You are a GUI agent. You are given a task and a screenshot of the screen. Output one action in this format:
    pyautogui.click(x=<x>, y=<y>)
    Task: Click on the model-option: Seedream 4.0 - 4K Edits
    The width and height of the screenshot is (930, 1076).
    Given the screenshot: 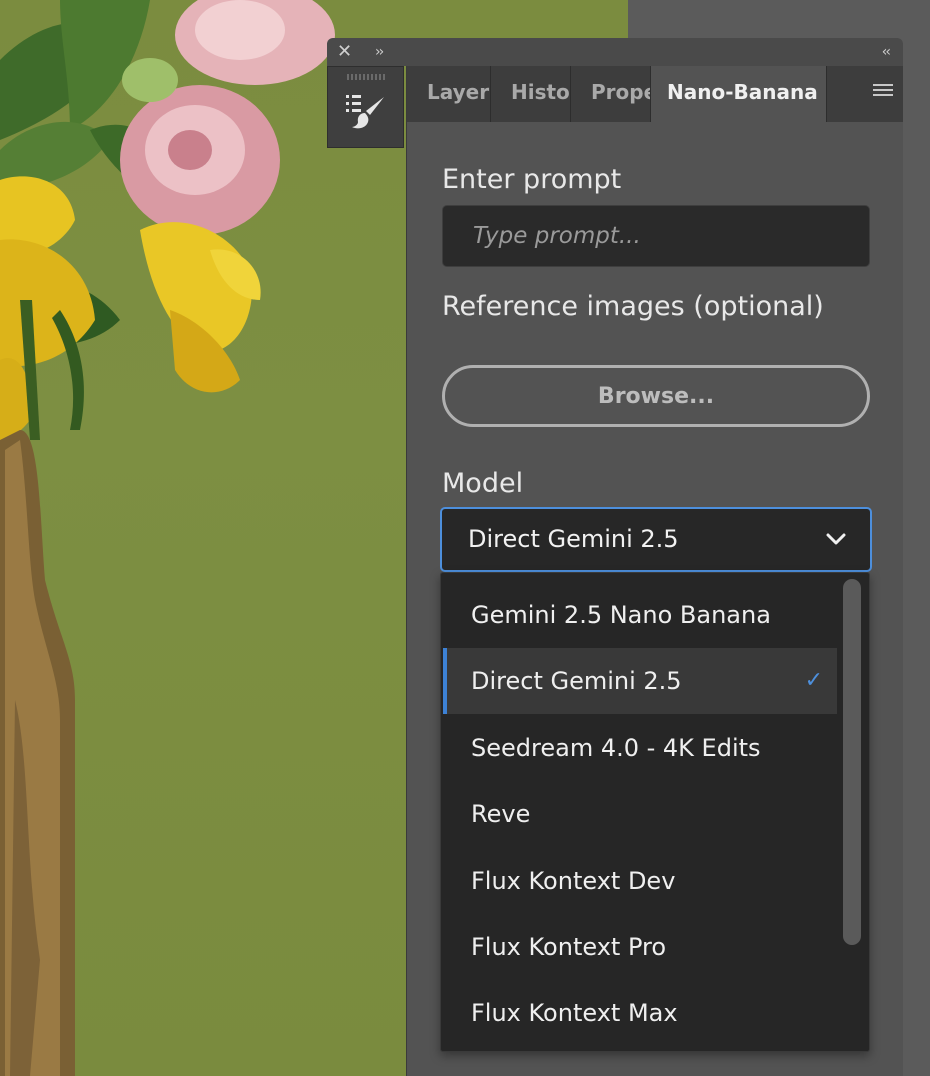 What is the action you would take?
    pyautogui.click(x=640, y=748)
    